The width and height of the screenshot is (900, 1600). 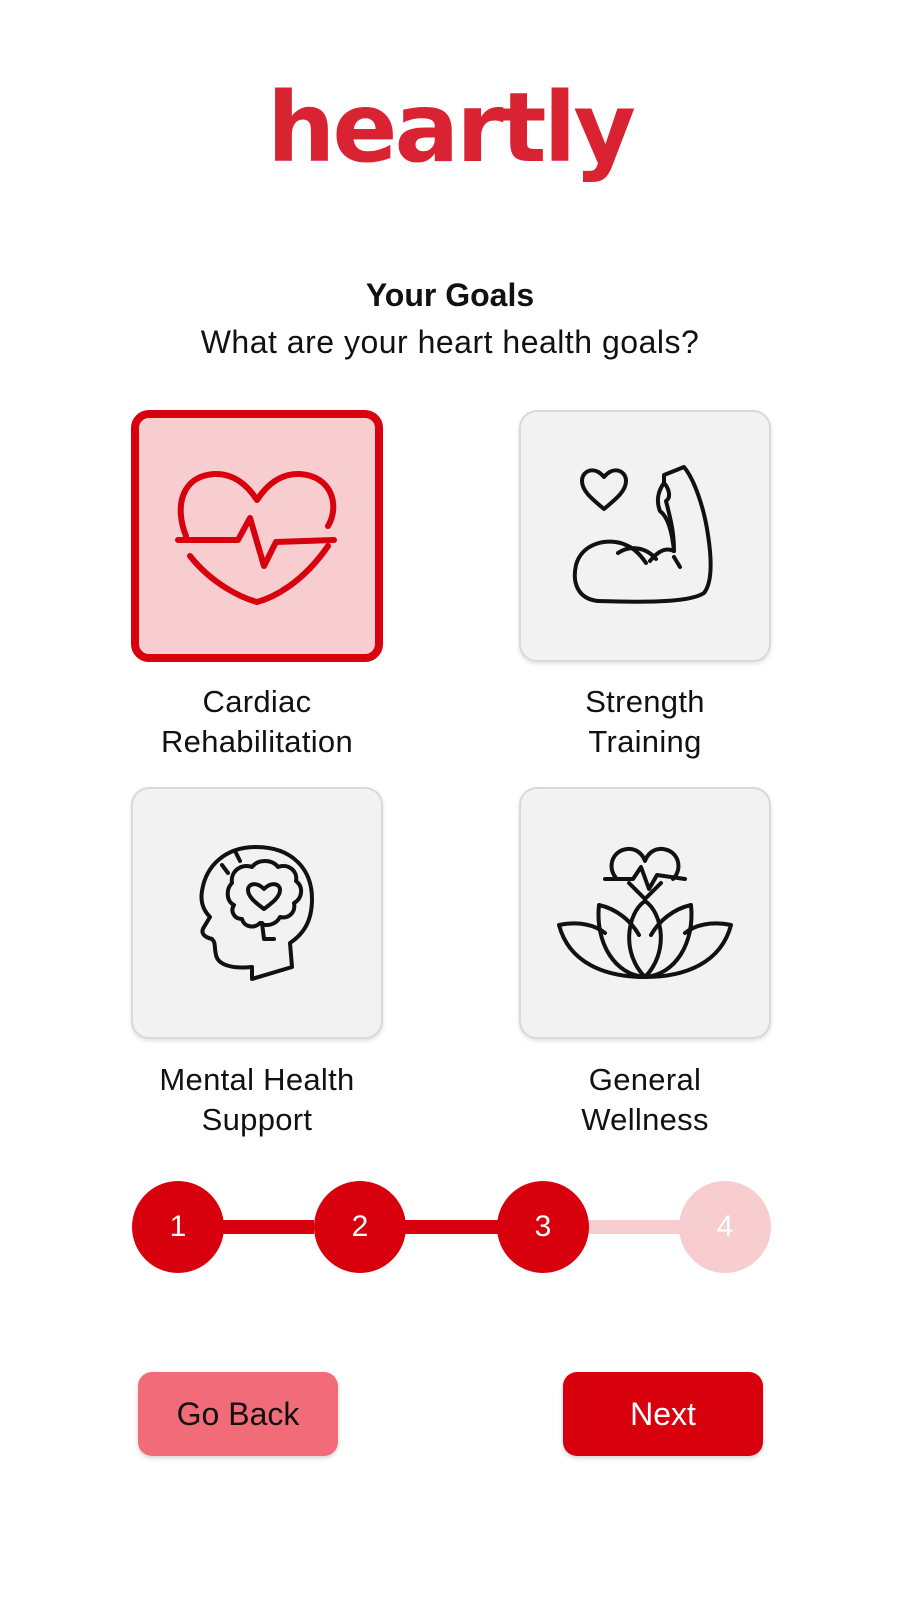 I want to click on page-title: Your Goals, so click(x=450, y=295).